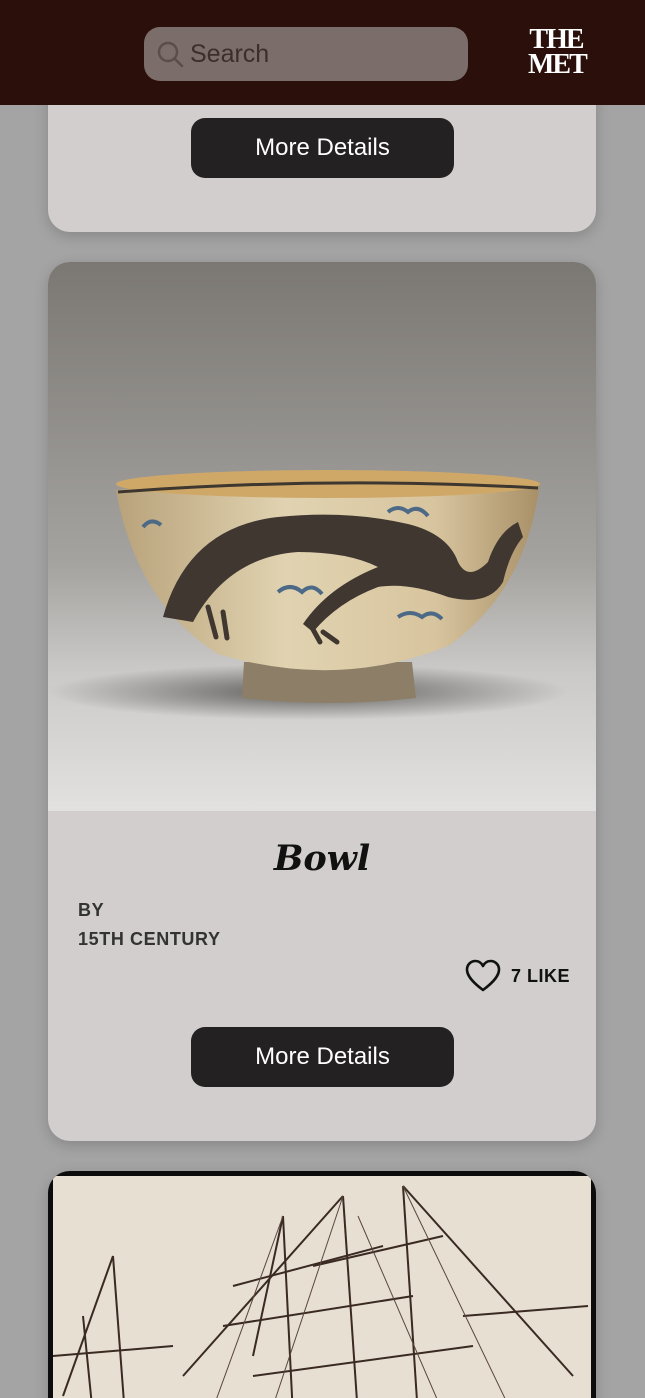 This screenshot has height=1398, width=645. I want to click on search-icon, so click(170, 54).